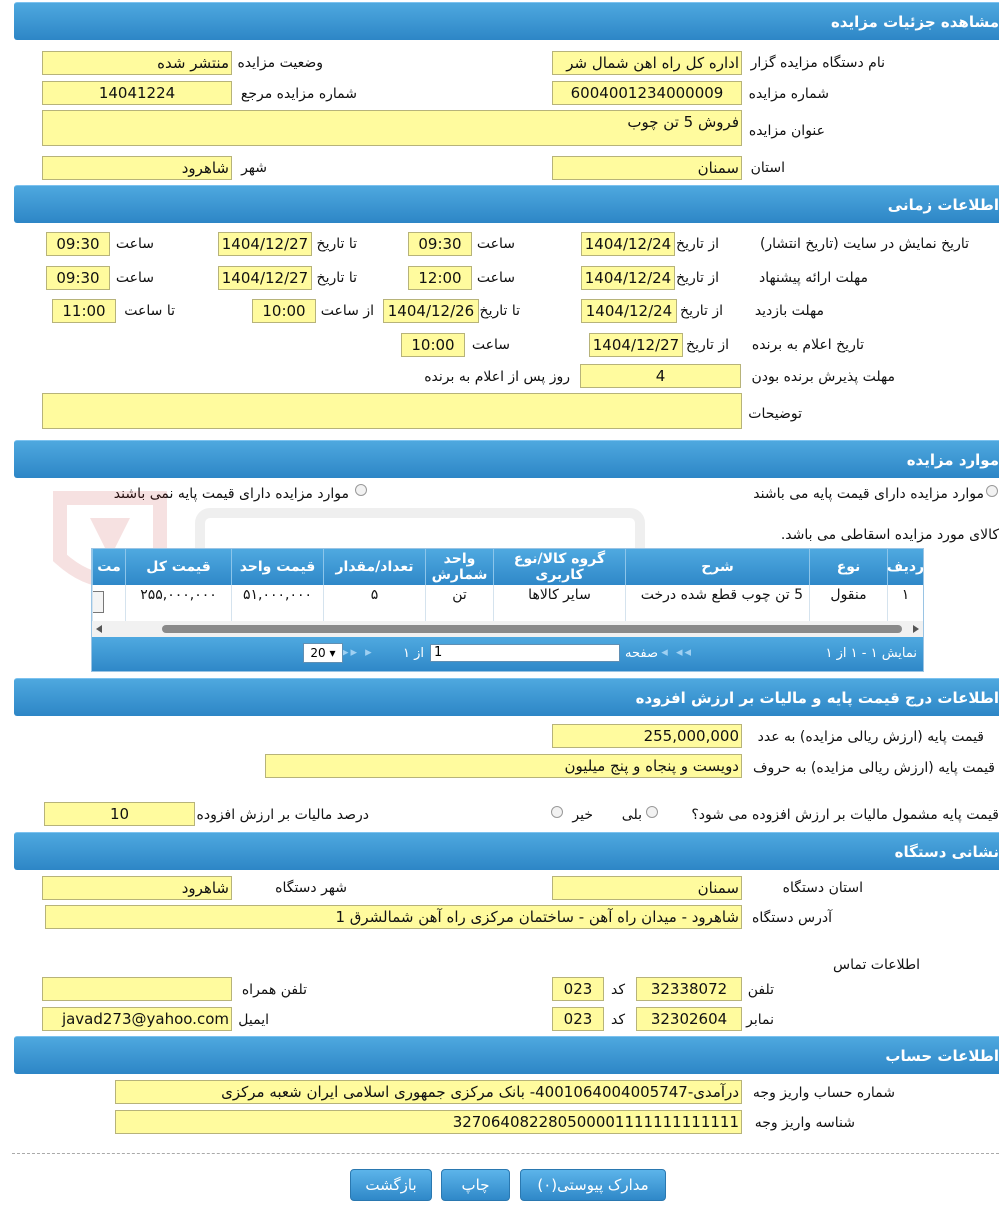 The height and width of the screenshot is (1223, 999). What do you see at coordinates (137, 63) in the screenshot?
I see `status-field: منتشر شده` at bounding box center [137, 63].